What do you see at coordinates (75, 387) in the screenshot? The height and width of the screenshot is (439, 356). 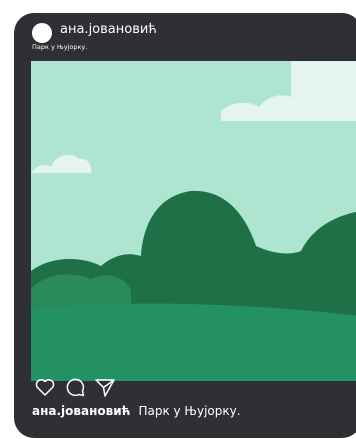 I see `comment-bubble-icon` at bounding box center [75, 387].